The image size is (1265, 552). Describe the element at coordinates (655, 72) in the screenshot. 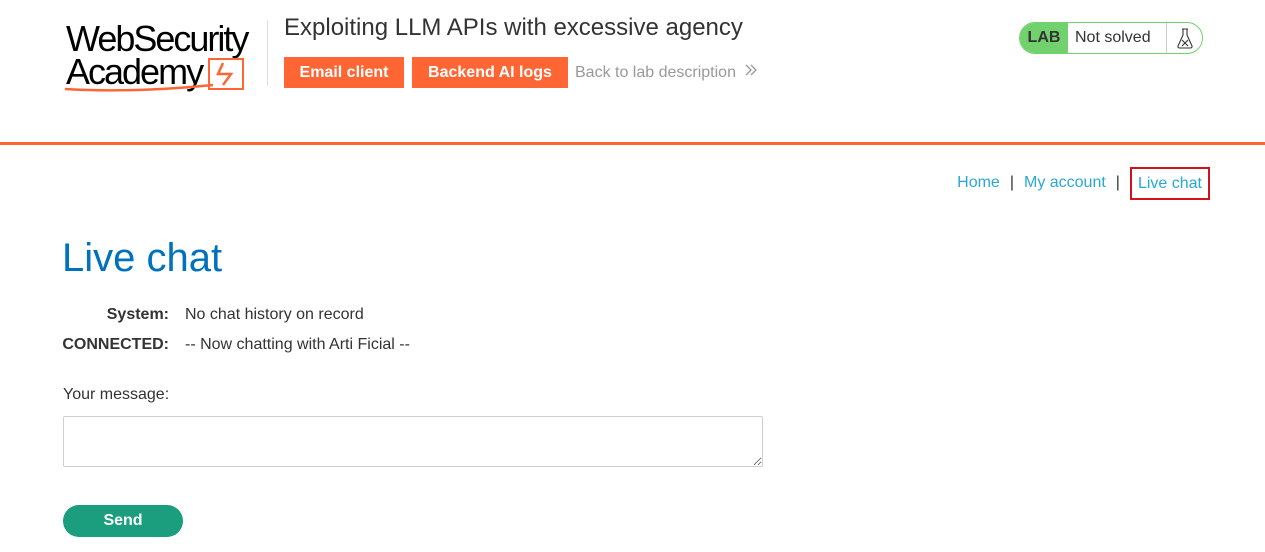

I see `back-link-label: Back to lab description` at that location.